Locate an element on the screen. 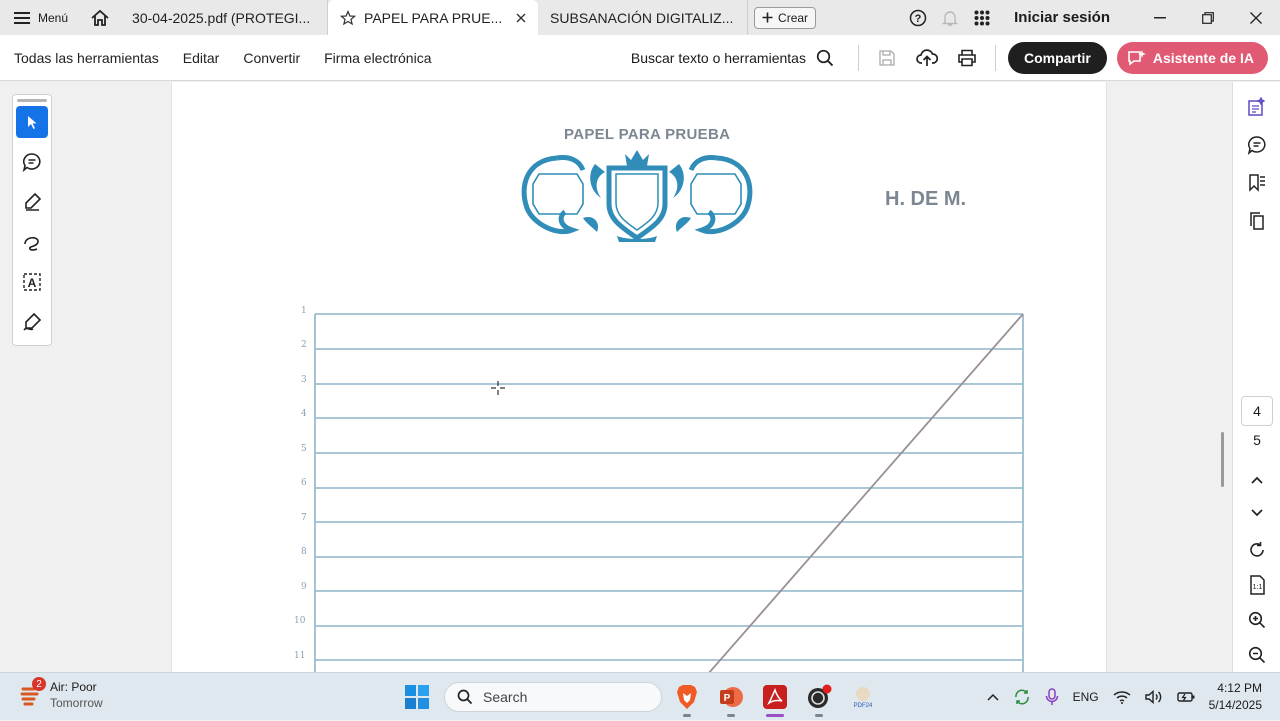 This screenshot has height=721, width=1280. windows-taskbar: 2 Air: Poor Tomorrow Search P PDF24 ENG is located at coordinates (640, 696).